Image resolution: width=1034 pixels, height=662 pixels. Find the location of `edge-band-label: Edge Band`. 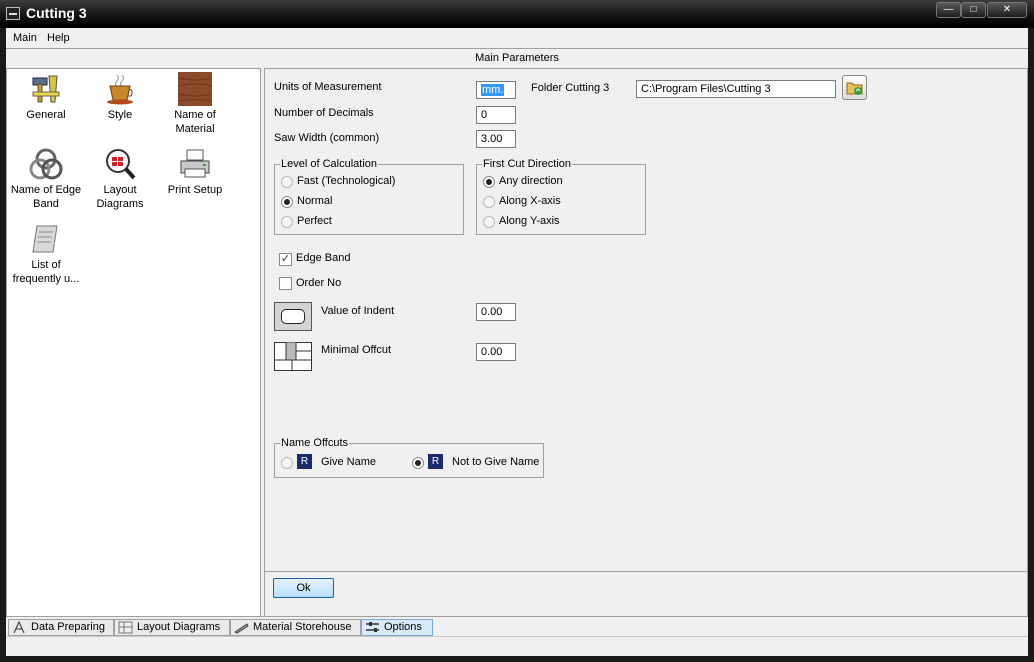

edge-band-label: Edge Band is located at coordinates (323, 258).